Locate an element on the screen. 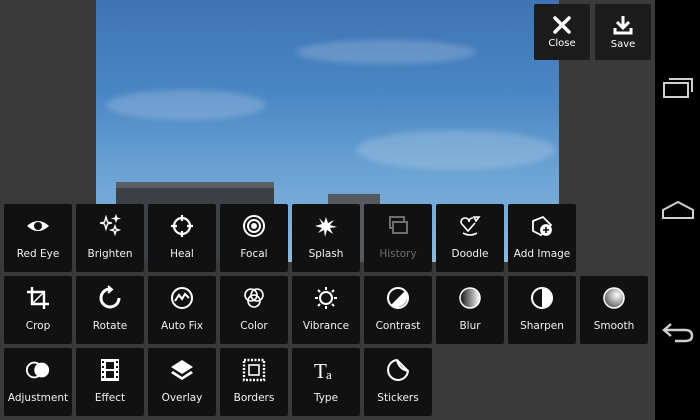 The image size is (700, 420). svg-text: a is located at coordinates (329, 374).